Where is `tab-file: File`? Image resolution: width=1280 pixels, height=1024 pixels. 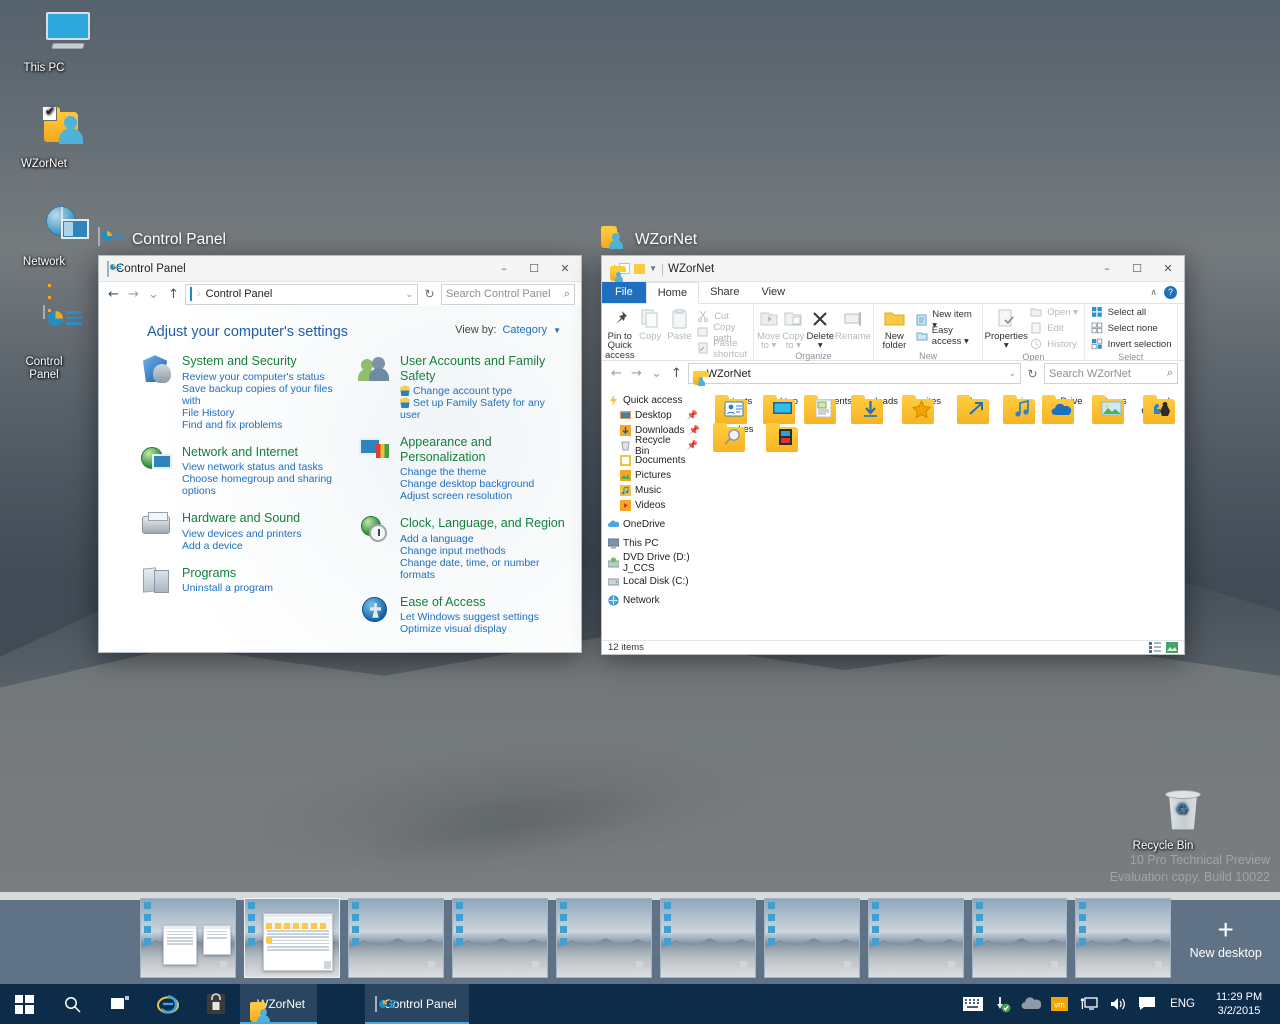 tab-file: File is located at coordinates (624, 292).